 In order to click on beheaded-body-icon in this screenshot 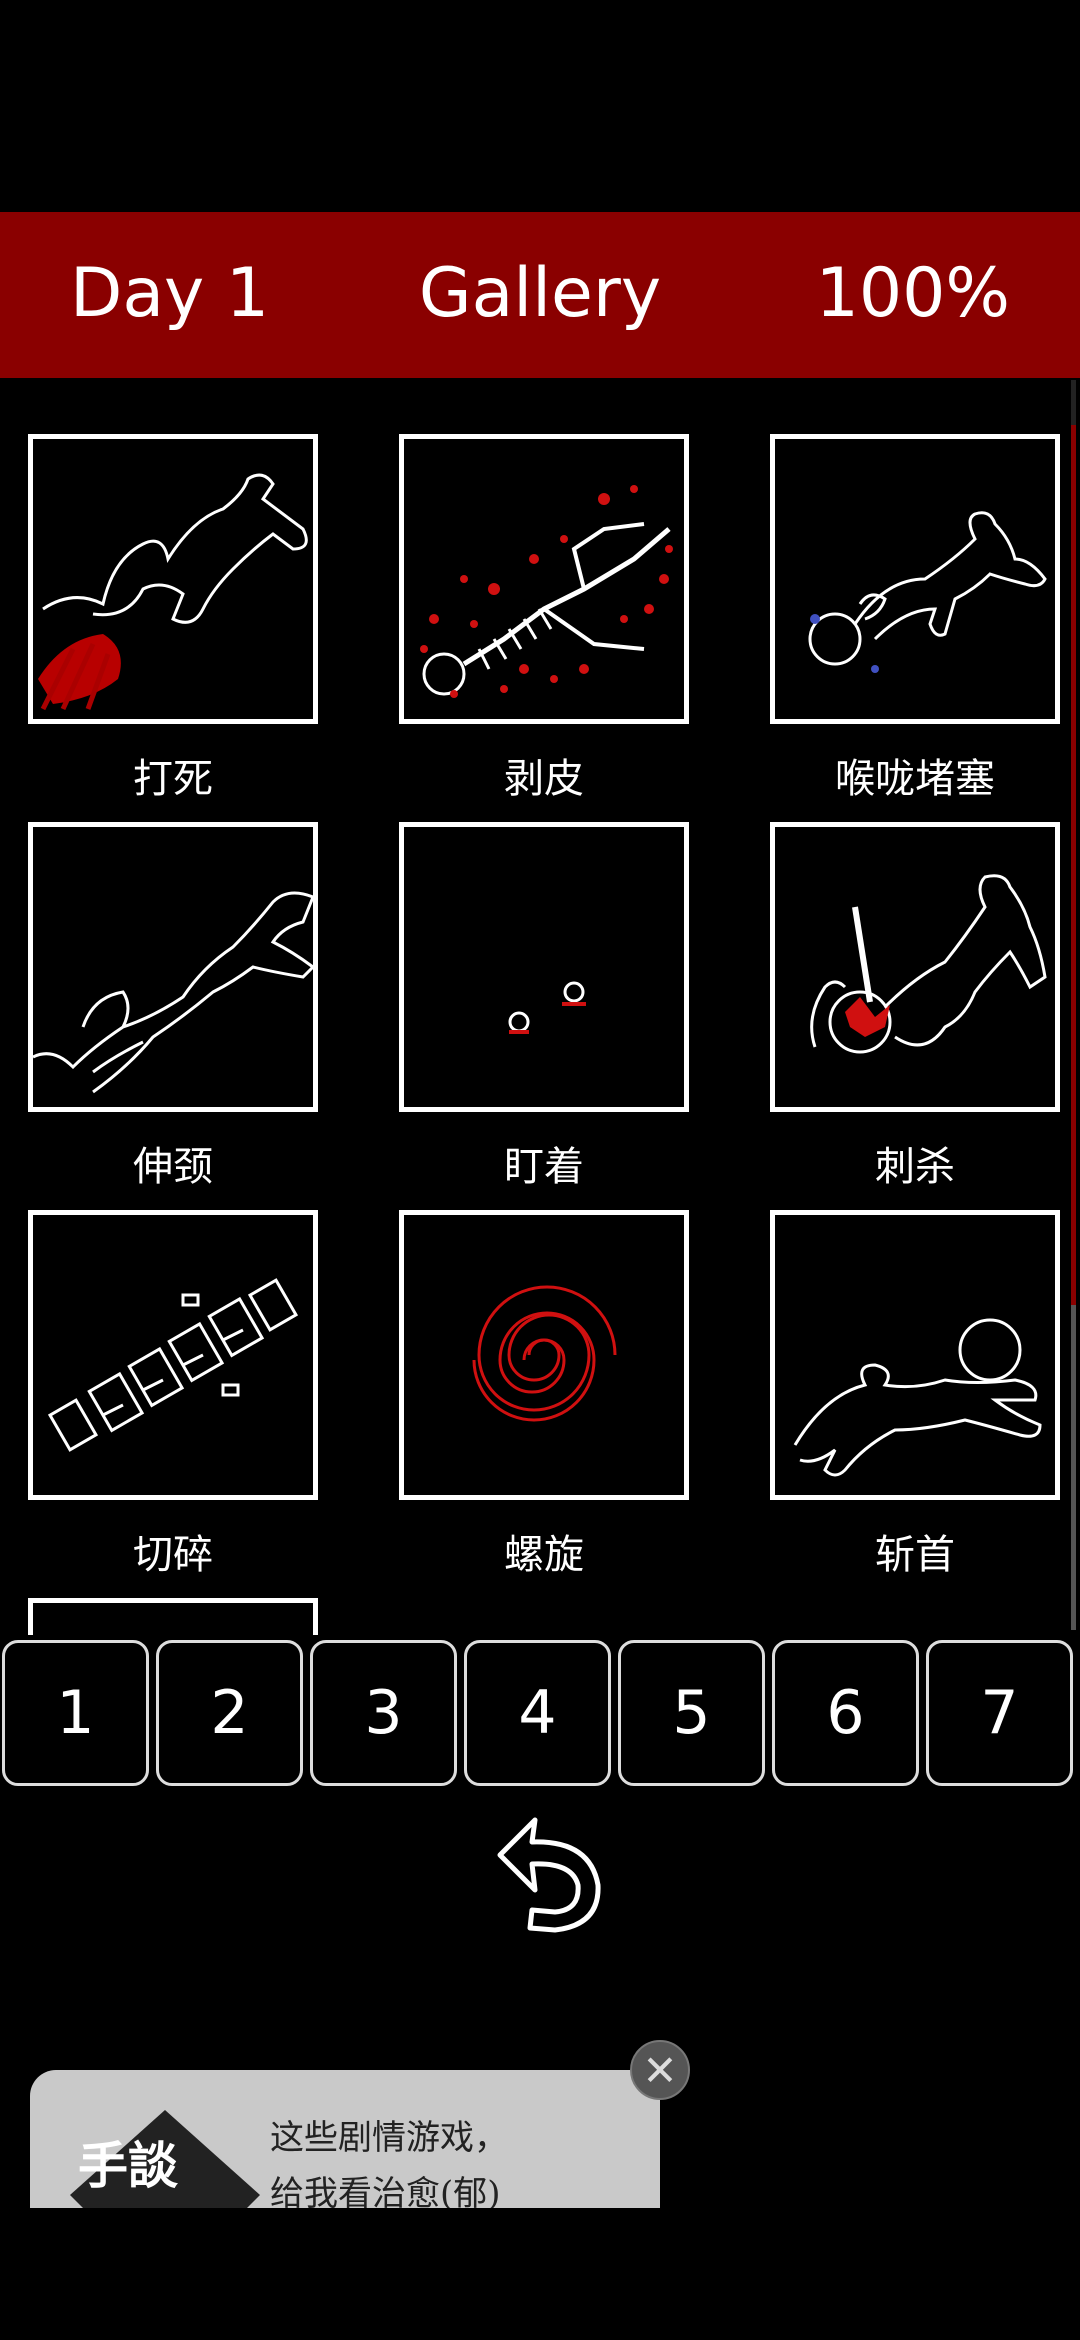, I will do `click(917, 1397)`.